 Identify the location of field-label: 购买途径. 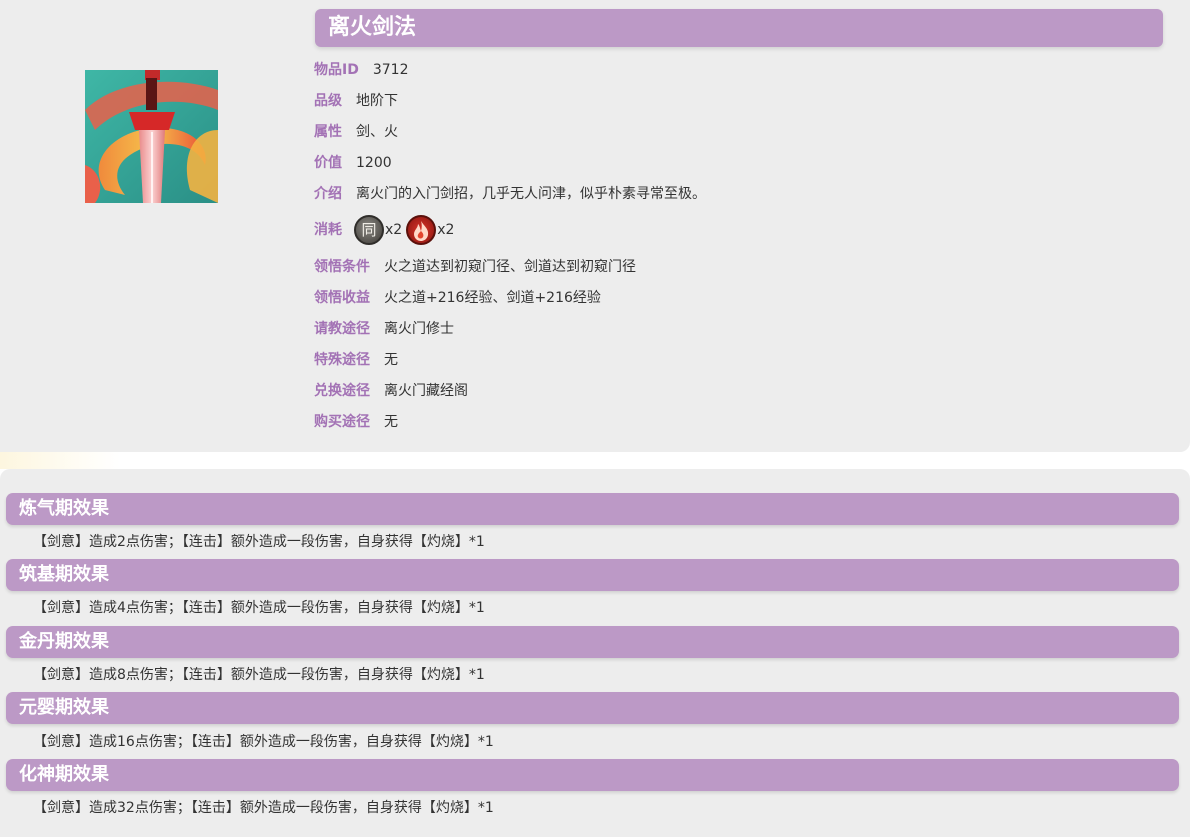
(342, 422).